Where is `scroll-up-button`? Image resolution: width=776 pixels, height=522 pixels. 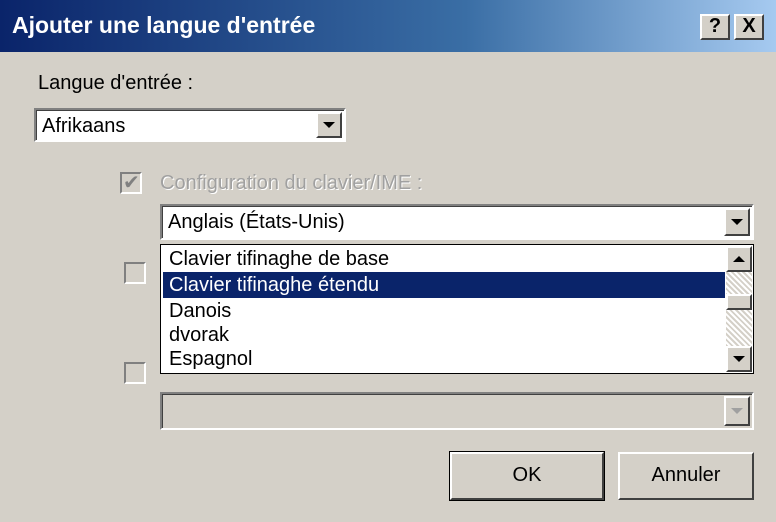 scroll-up-button is located at coordinates (739, 259).